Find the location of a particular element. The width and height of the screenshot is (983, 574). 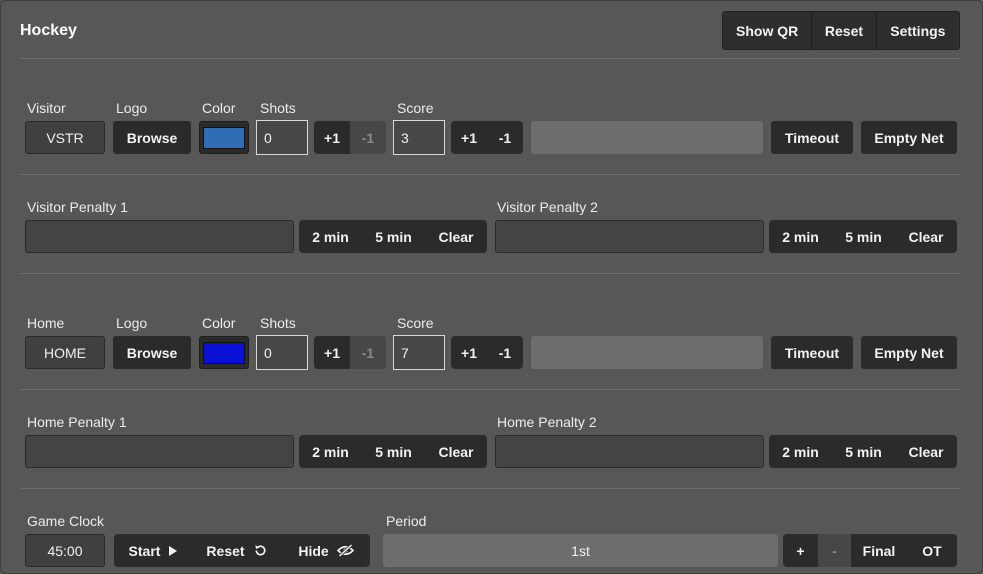

home-penalty1-clear-button: Clear is located at coordinates (456, 451).